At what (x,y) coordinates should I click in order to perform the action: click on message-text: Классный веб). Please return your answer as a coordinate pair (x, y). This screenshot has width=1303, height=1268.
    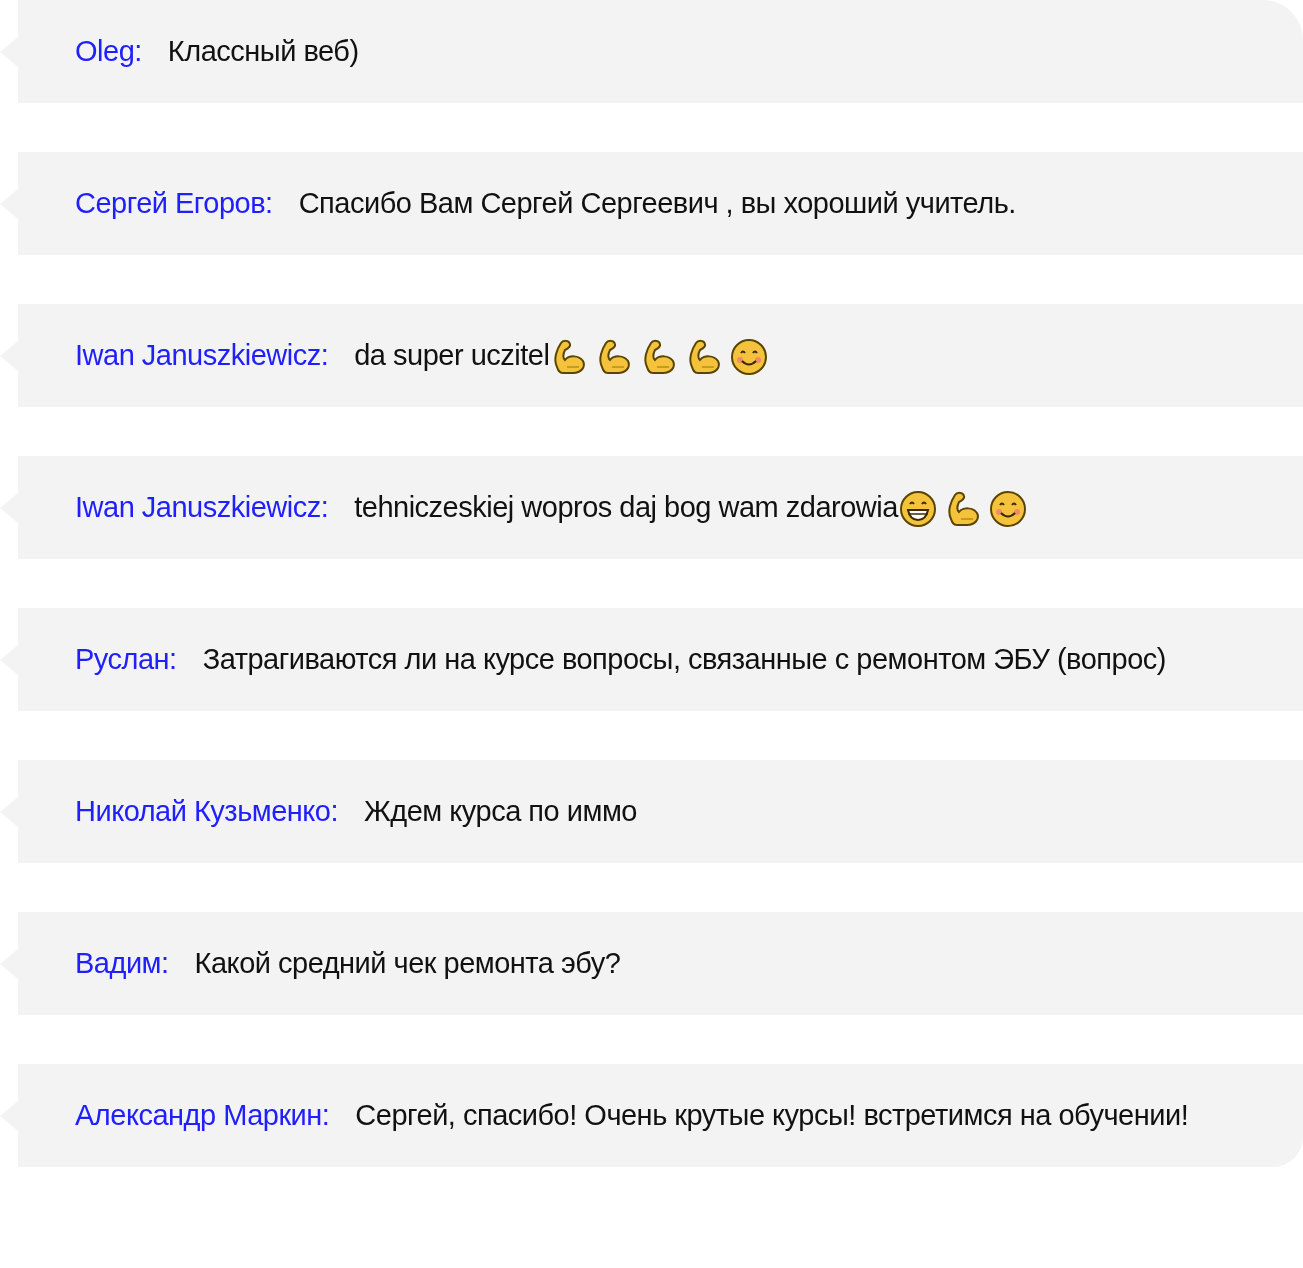
    Looking at the image, I should click on (263, 51).